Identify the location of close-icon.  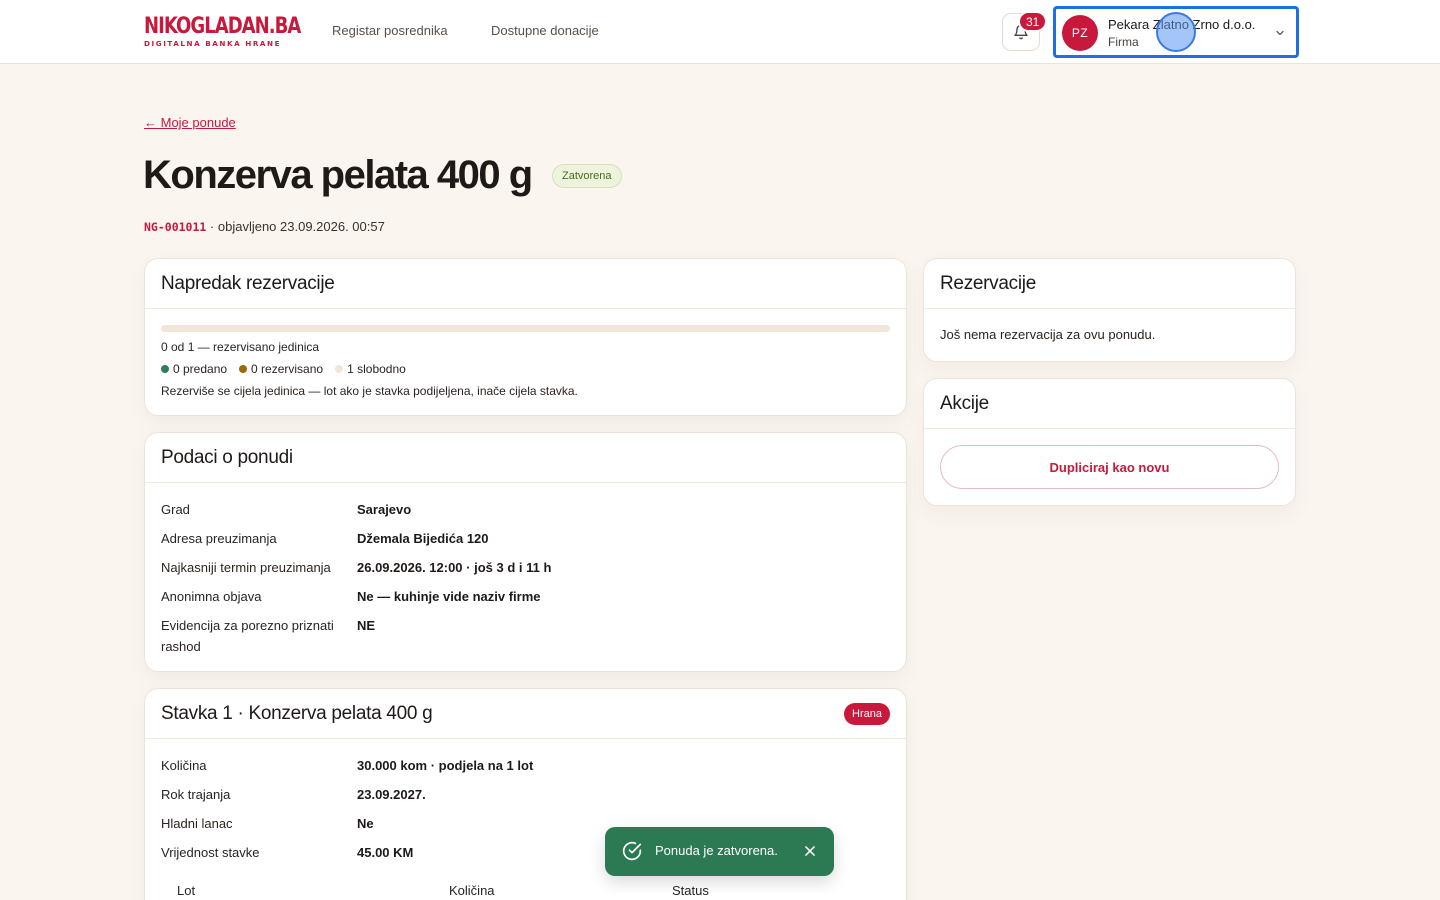
(810, 851).